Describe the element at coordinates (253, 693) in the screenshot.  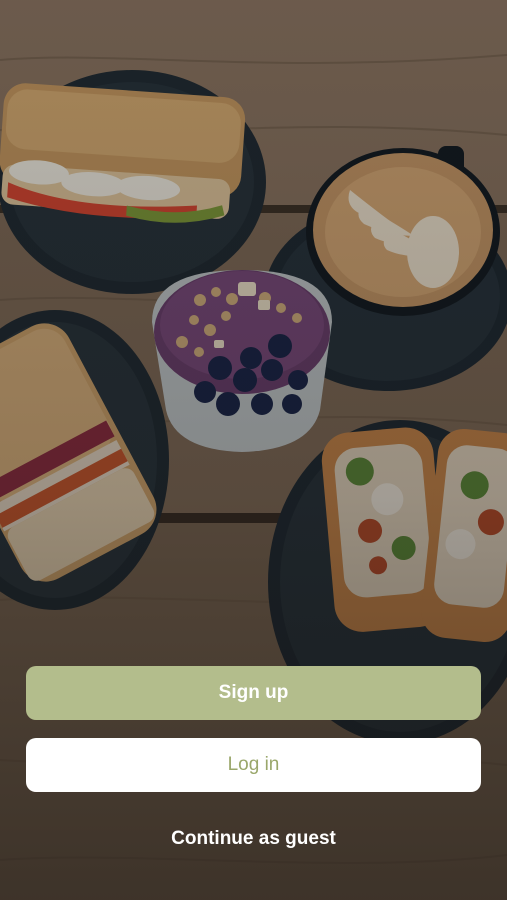
I see `sign-up-button: Sign up` at that location.